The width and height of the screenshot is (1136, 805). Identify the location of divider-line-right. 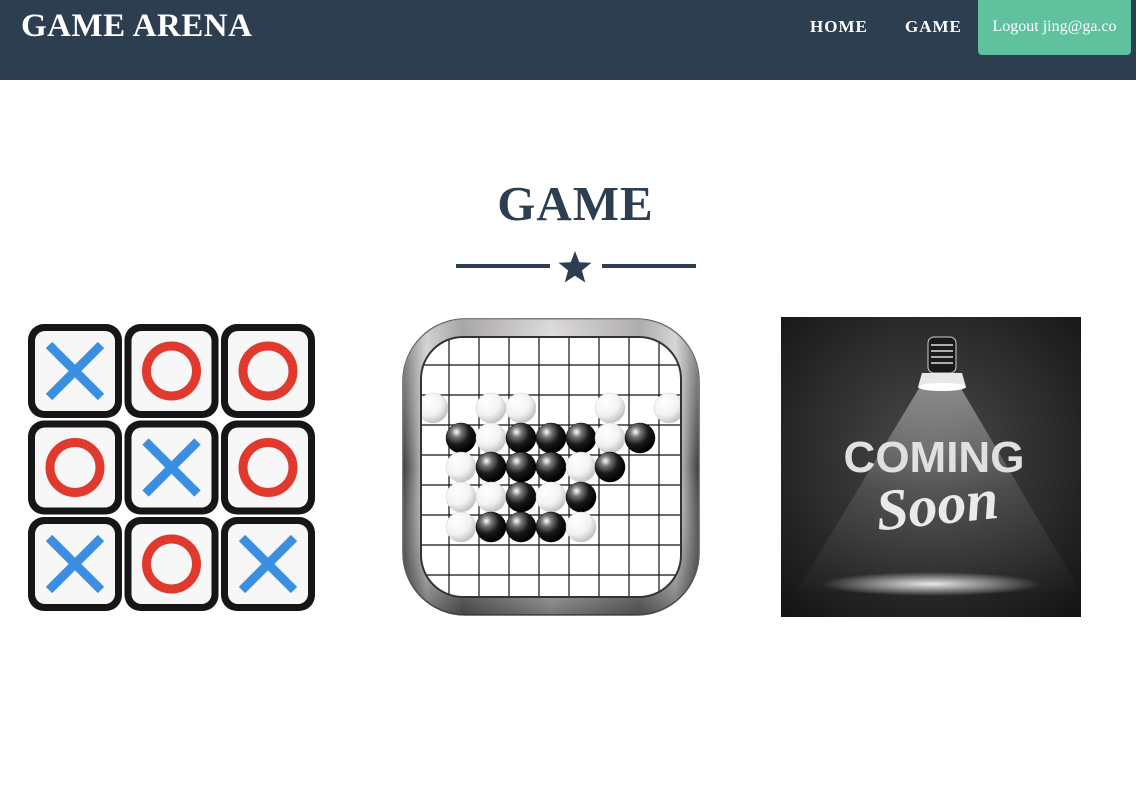
(649, 266).